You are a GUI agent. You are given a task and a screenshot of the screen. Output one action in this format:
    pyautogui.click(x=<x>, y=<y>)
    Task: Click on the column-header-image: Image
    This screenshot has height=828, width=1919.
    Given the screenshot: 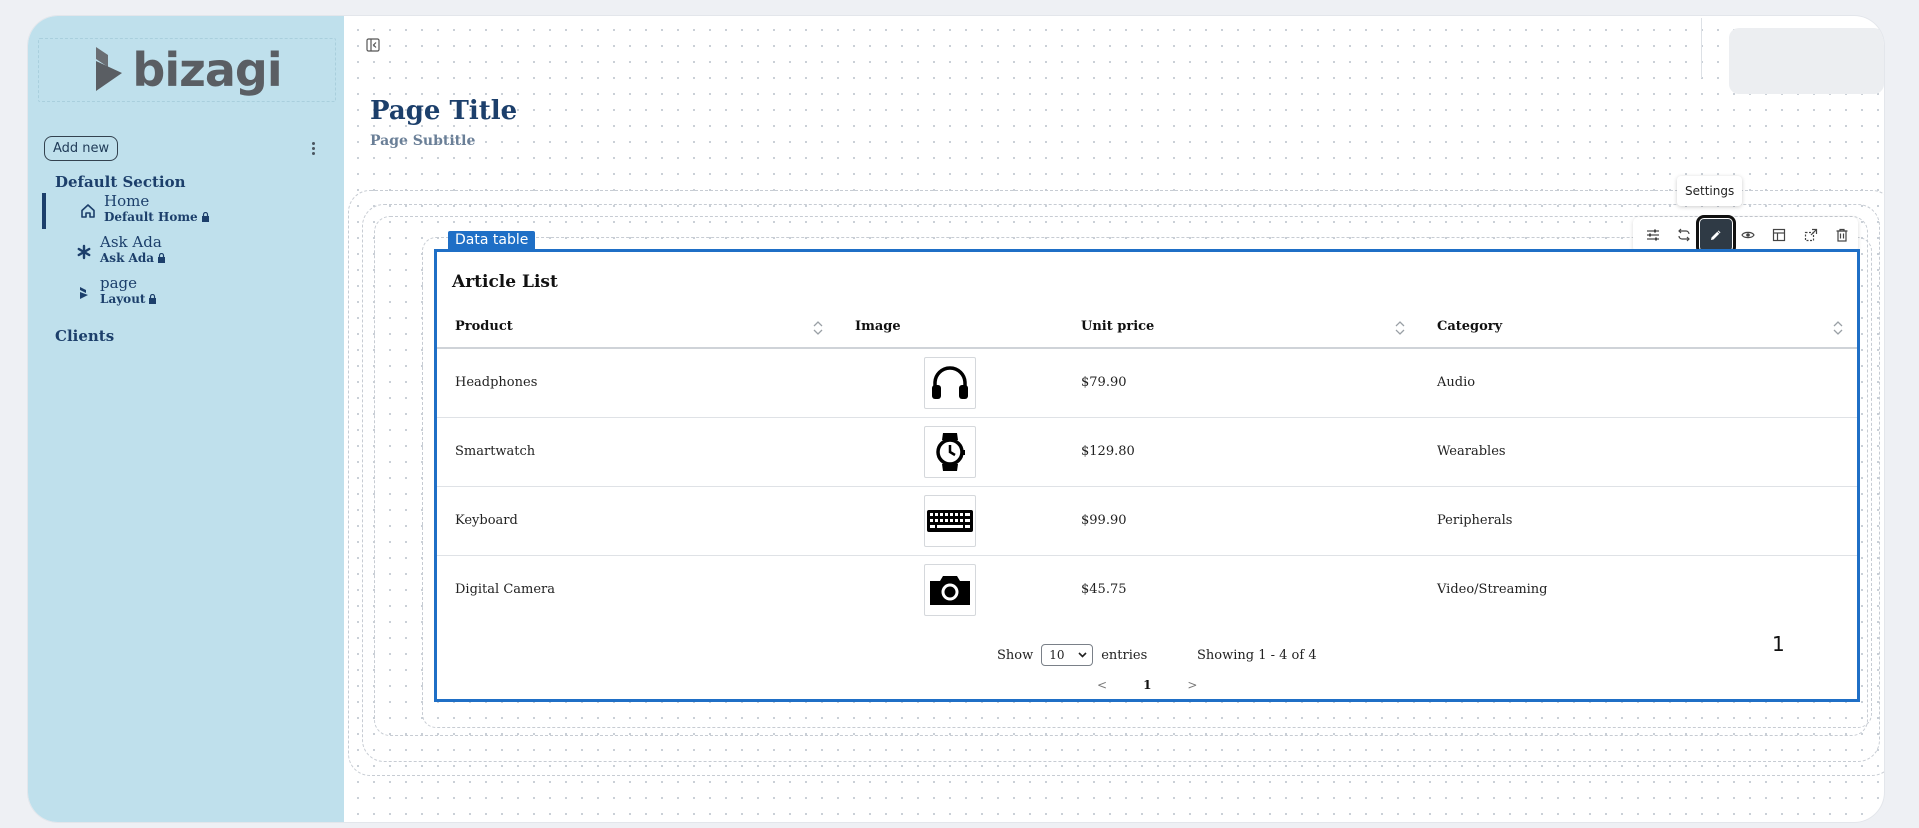 What is the action you would take?
    pyautogui.click(x=950, y=327)
    